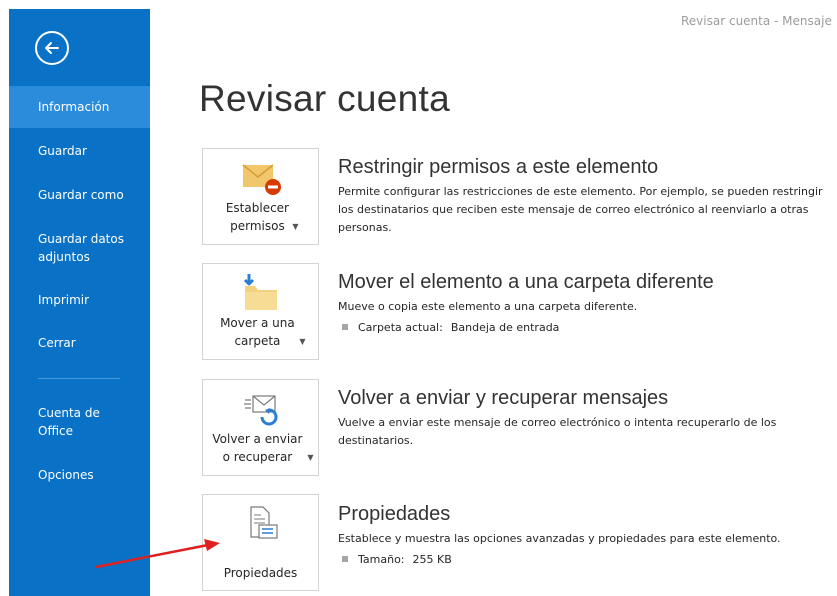 The image size is (837, 596). I want to click on nav-cuenta-de-office: Cuenta de Office, so click(64, 422).